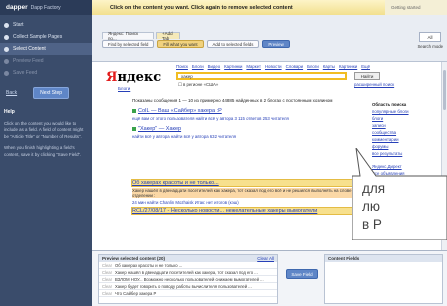 The image size is (447, 306). I want to click on preview-row-text: Что Сайбер хакера Р, so click(136, 293).